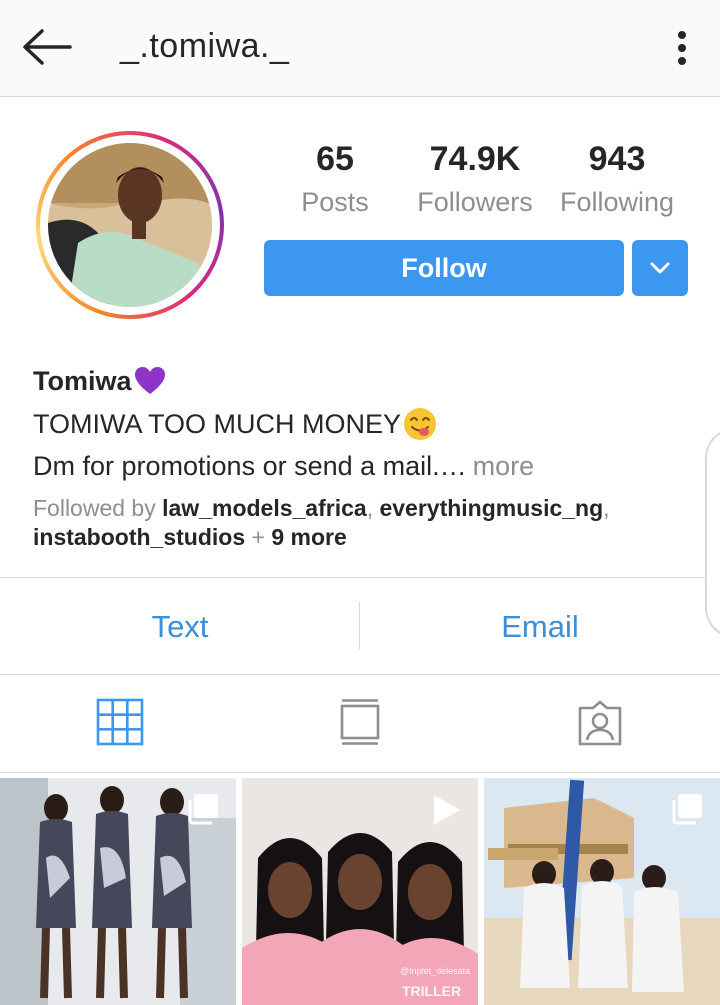 The height and width of the screenshot is (1005, 720). What do you see at coordinates (712, 533) in the screenshot?
I see `edge-panel-handle` at bounding box center [712, 533].